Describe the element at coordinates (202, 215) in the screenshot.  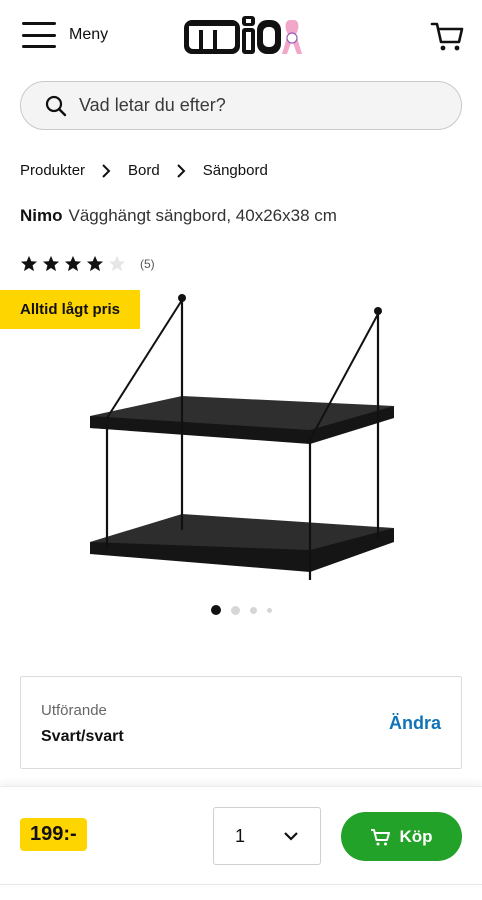
I see `product-description: Vägghängt sängbord, 40x26x38 cm` at that location.